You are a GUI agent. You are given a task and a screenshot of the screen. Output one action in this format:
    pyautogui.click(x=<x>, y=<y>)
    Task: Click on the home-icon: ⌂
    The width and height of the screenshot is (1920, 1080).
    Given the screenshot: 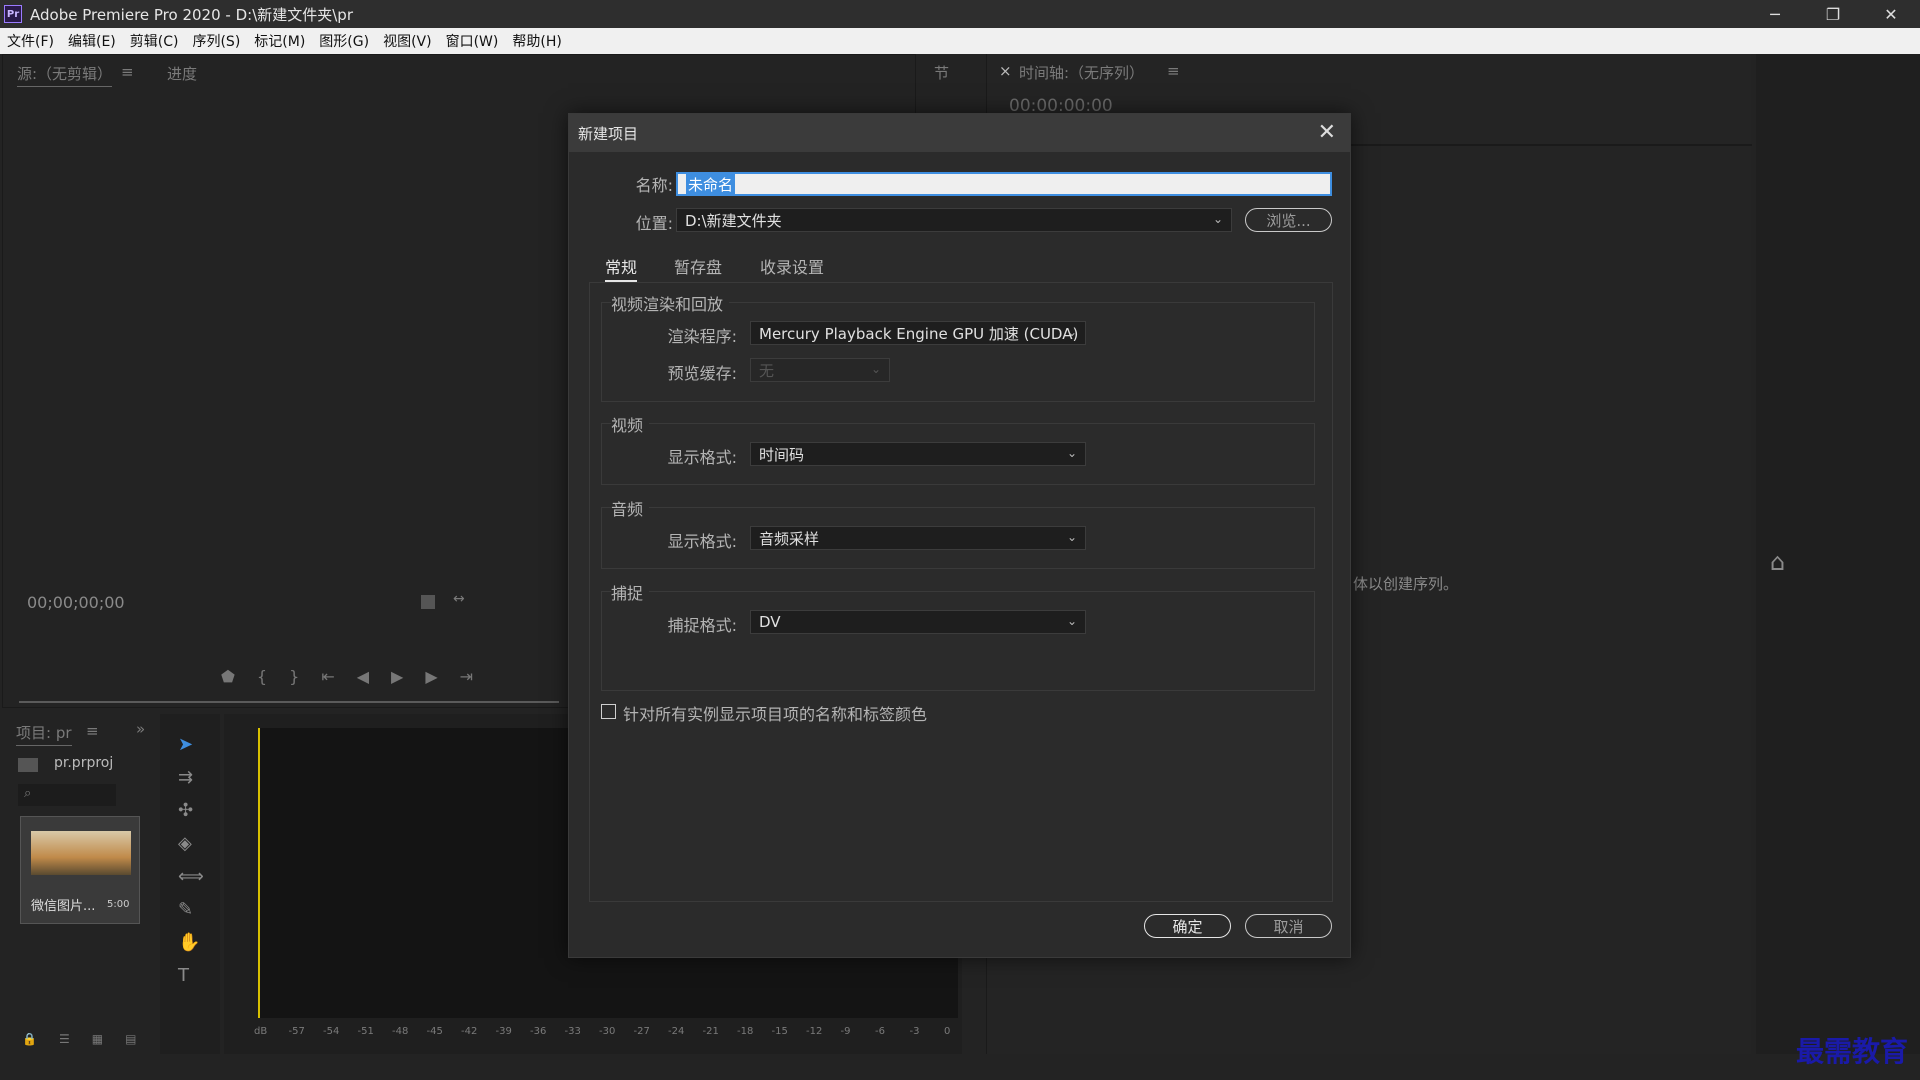 What is the action you would take?
    pyautogui.click(x=1777, y=562)
    